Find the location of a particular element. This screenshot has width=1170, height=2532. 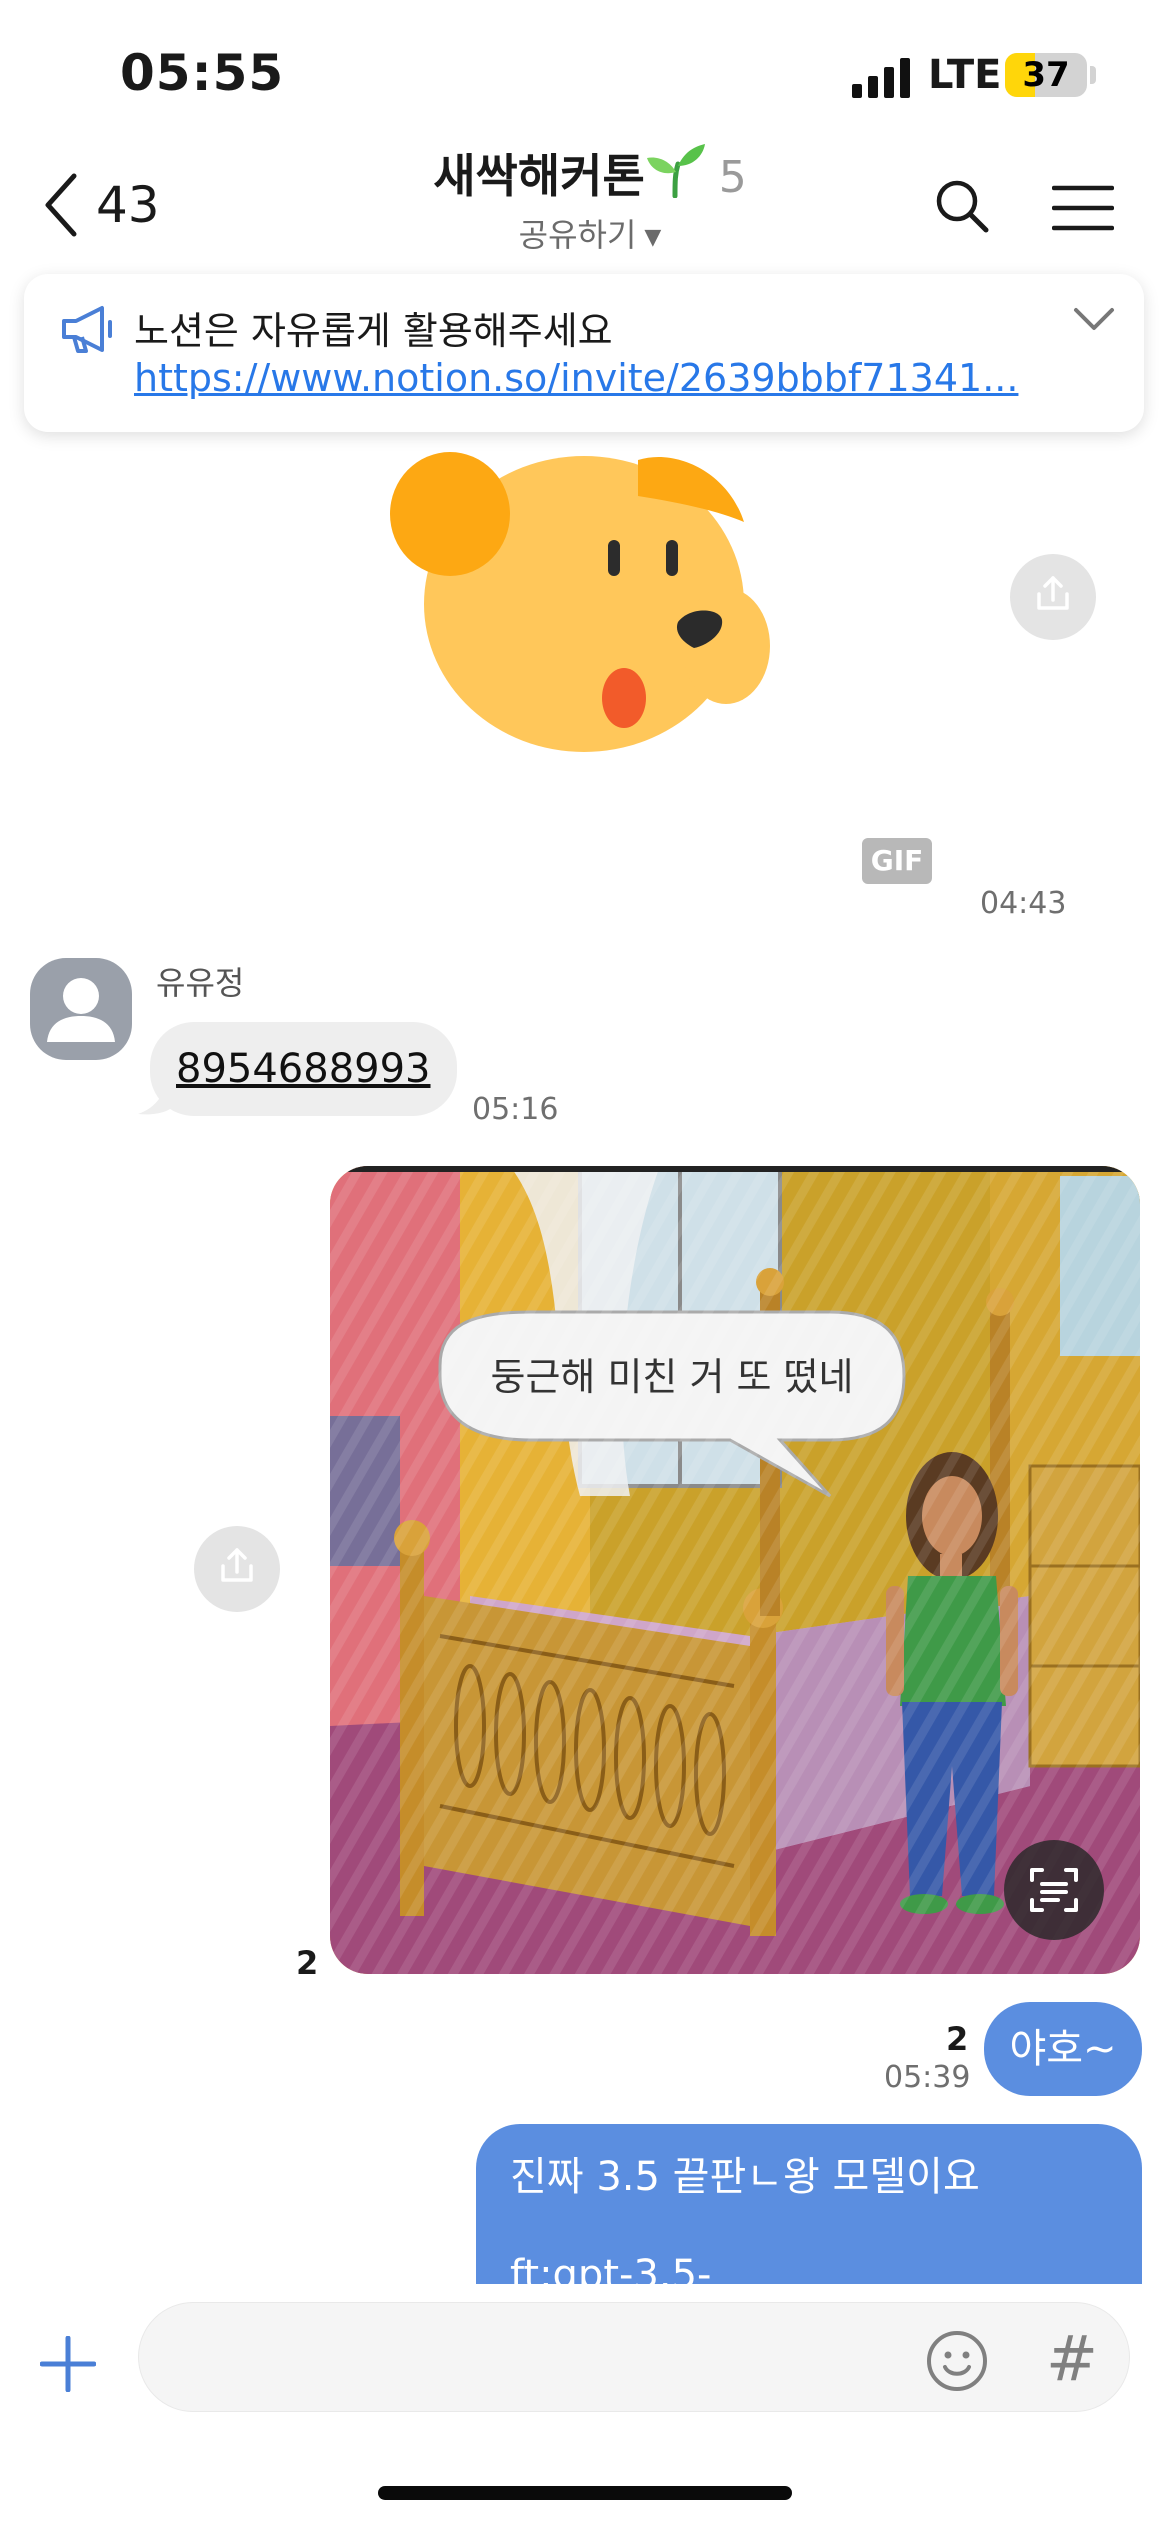

member-count: 5 is located at coordinates (732, 177).